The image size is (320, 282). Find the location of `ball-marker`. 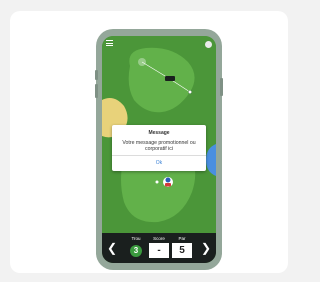

ball-marker is located at coordinates (190, 92).